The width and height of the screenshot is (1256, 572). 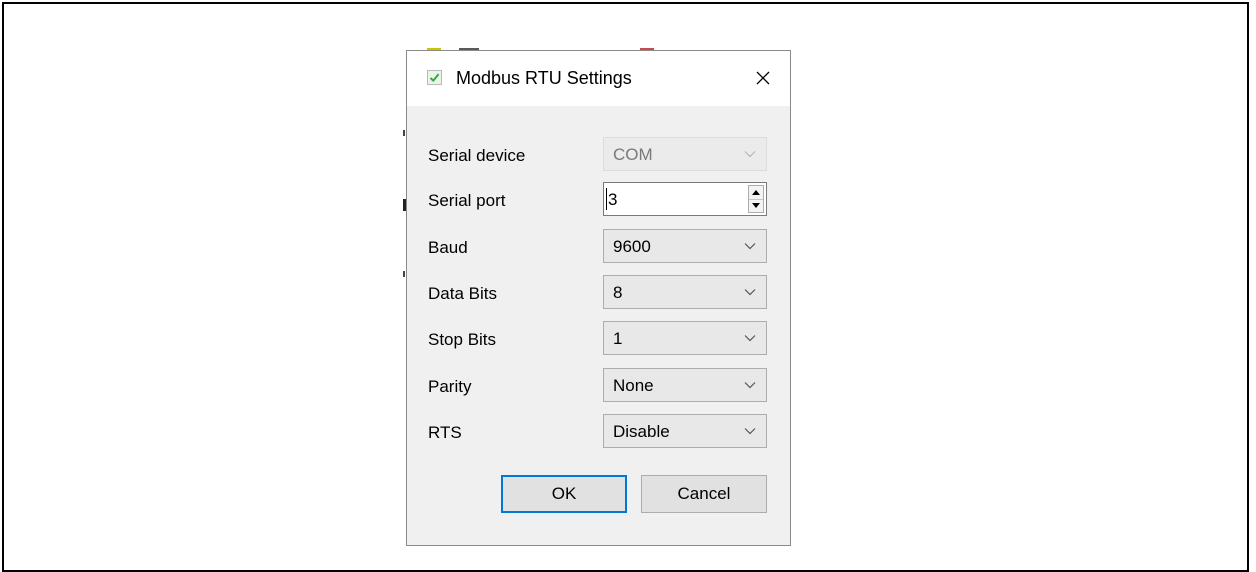 I want to click on cancel-button: Cancel, so click(x=704, y=494).